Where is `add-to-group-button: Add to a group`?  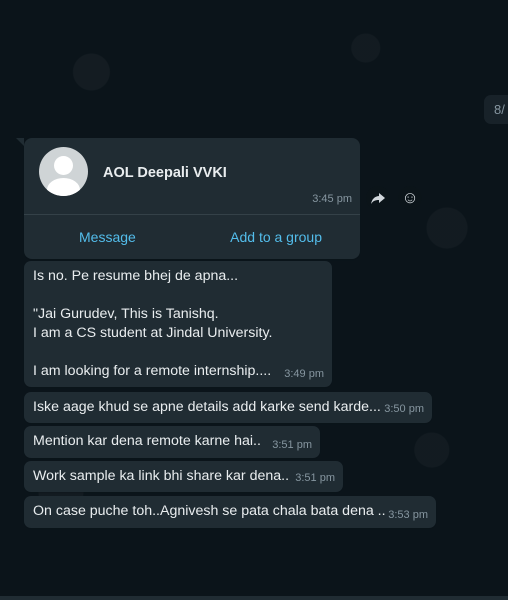
add-to-group-button: Add to a group is located at coordinates (276, 237).